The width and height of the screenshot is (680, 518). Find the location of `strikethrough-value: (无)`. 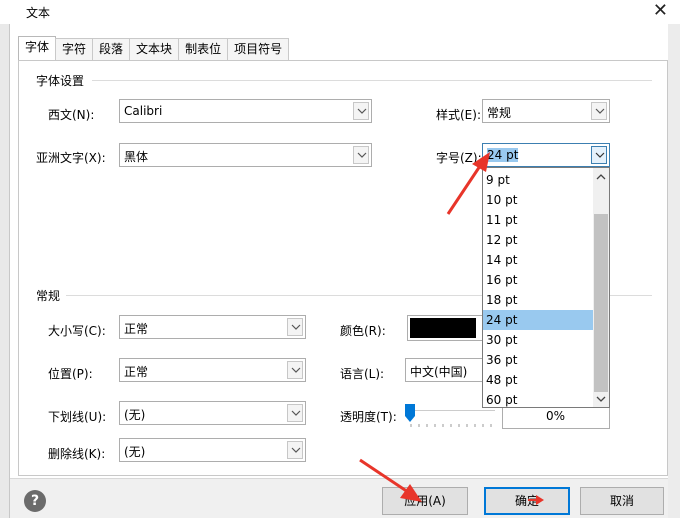

strikethrough-value: (无) is located at coordinates (135, 452).